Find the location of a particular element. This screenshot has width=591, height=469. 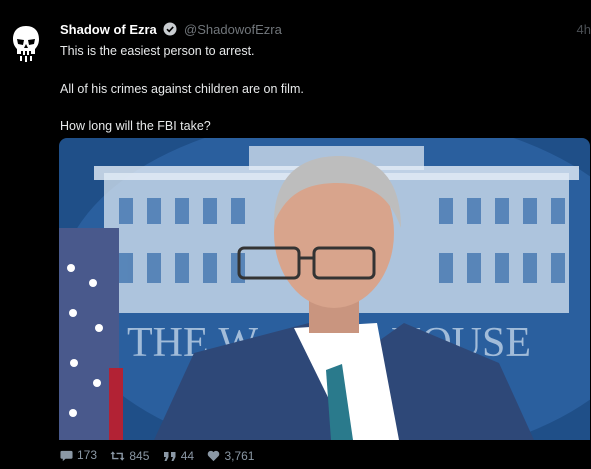

post-header: Shadow of Ezra @ShadowofEzra 4h is located at coordinates (325, 30).